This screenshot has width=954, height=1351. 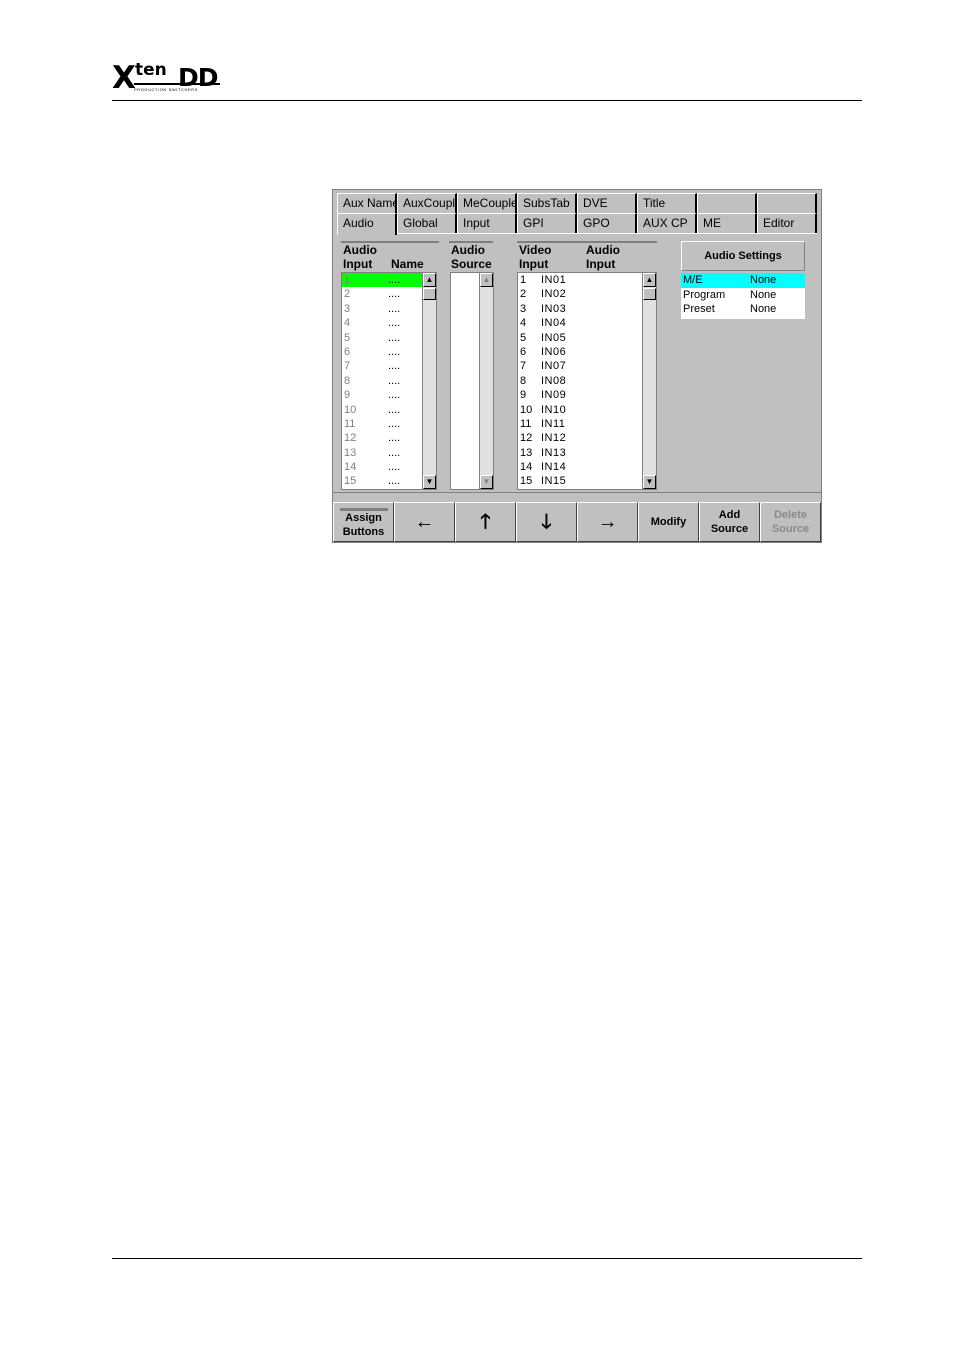 What do you see at coordinates (367, 203) in the screenshot?
I see `tab-aux-name: Aux Name` at bounding box center [367, 203].